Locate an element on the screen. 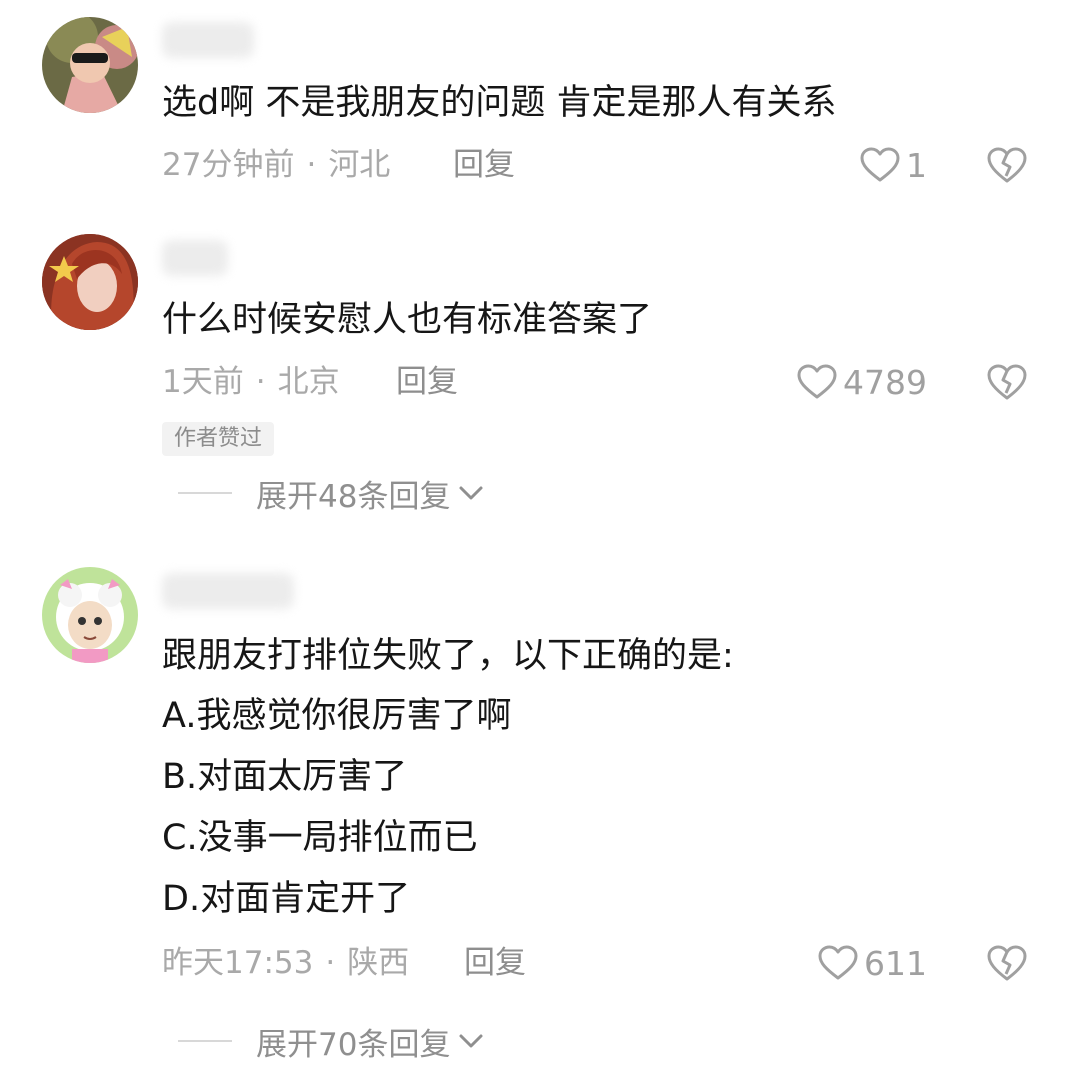  expand-replies-button: 展开48条回复 is located at coordinates (331, 494).